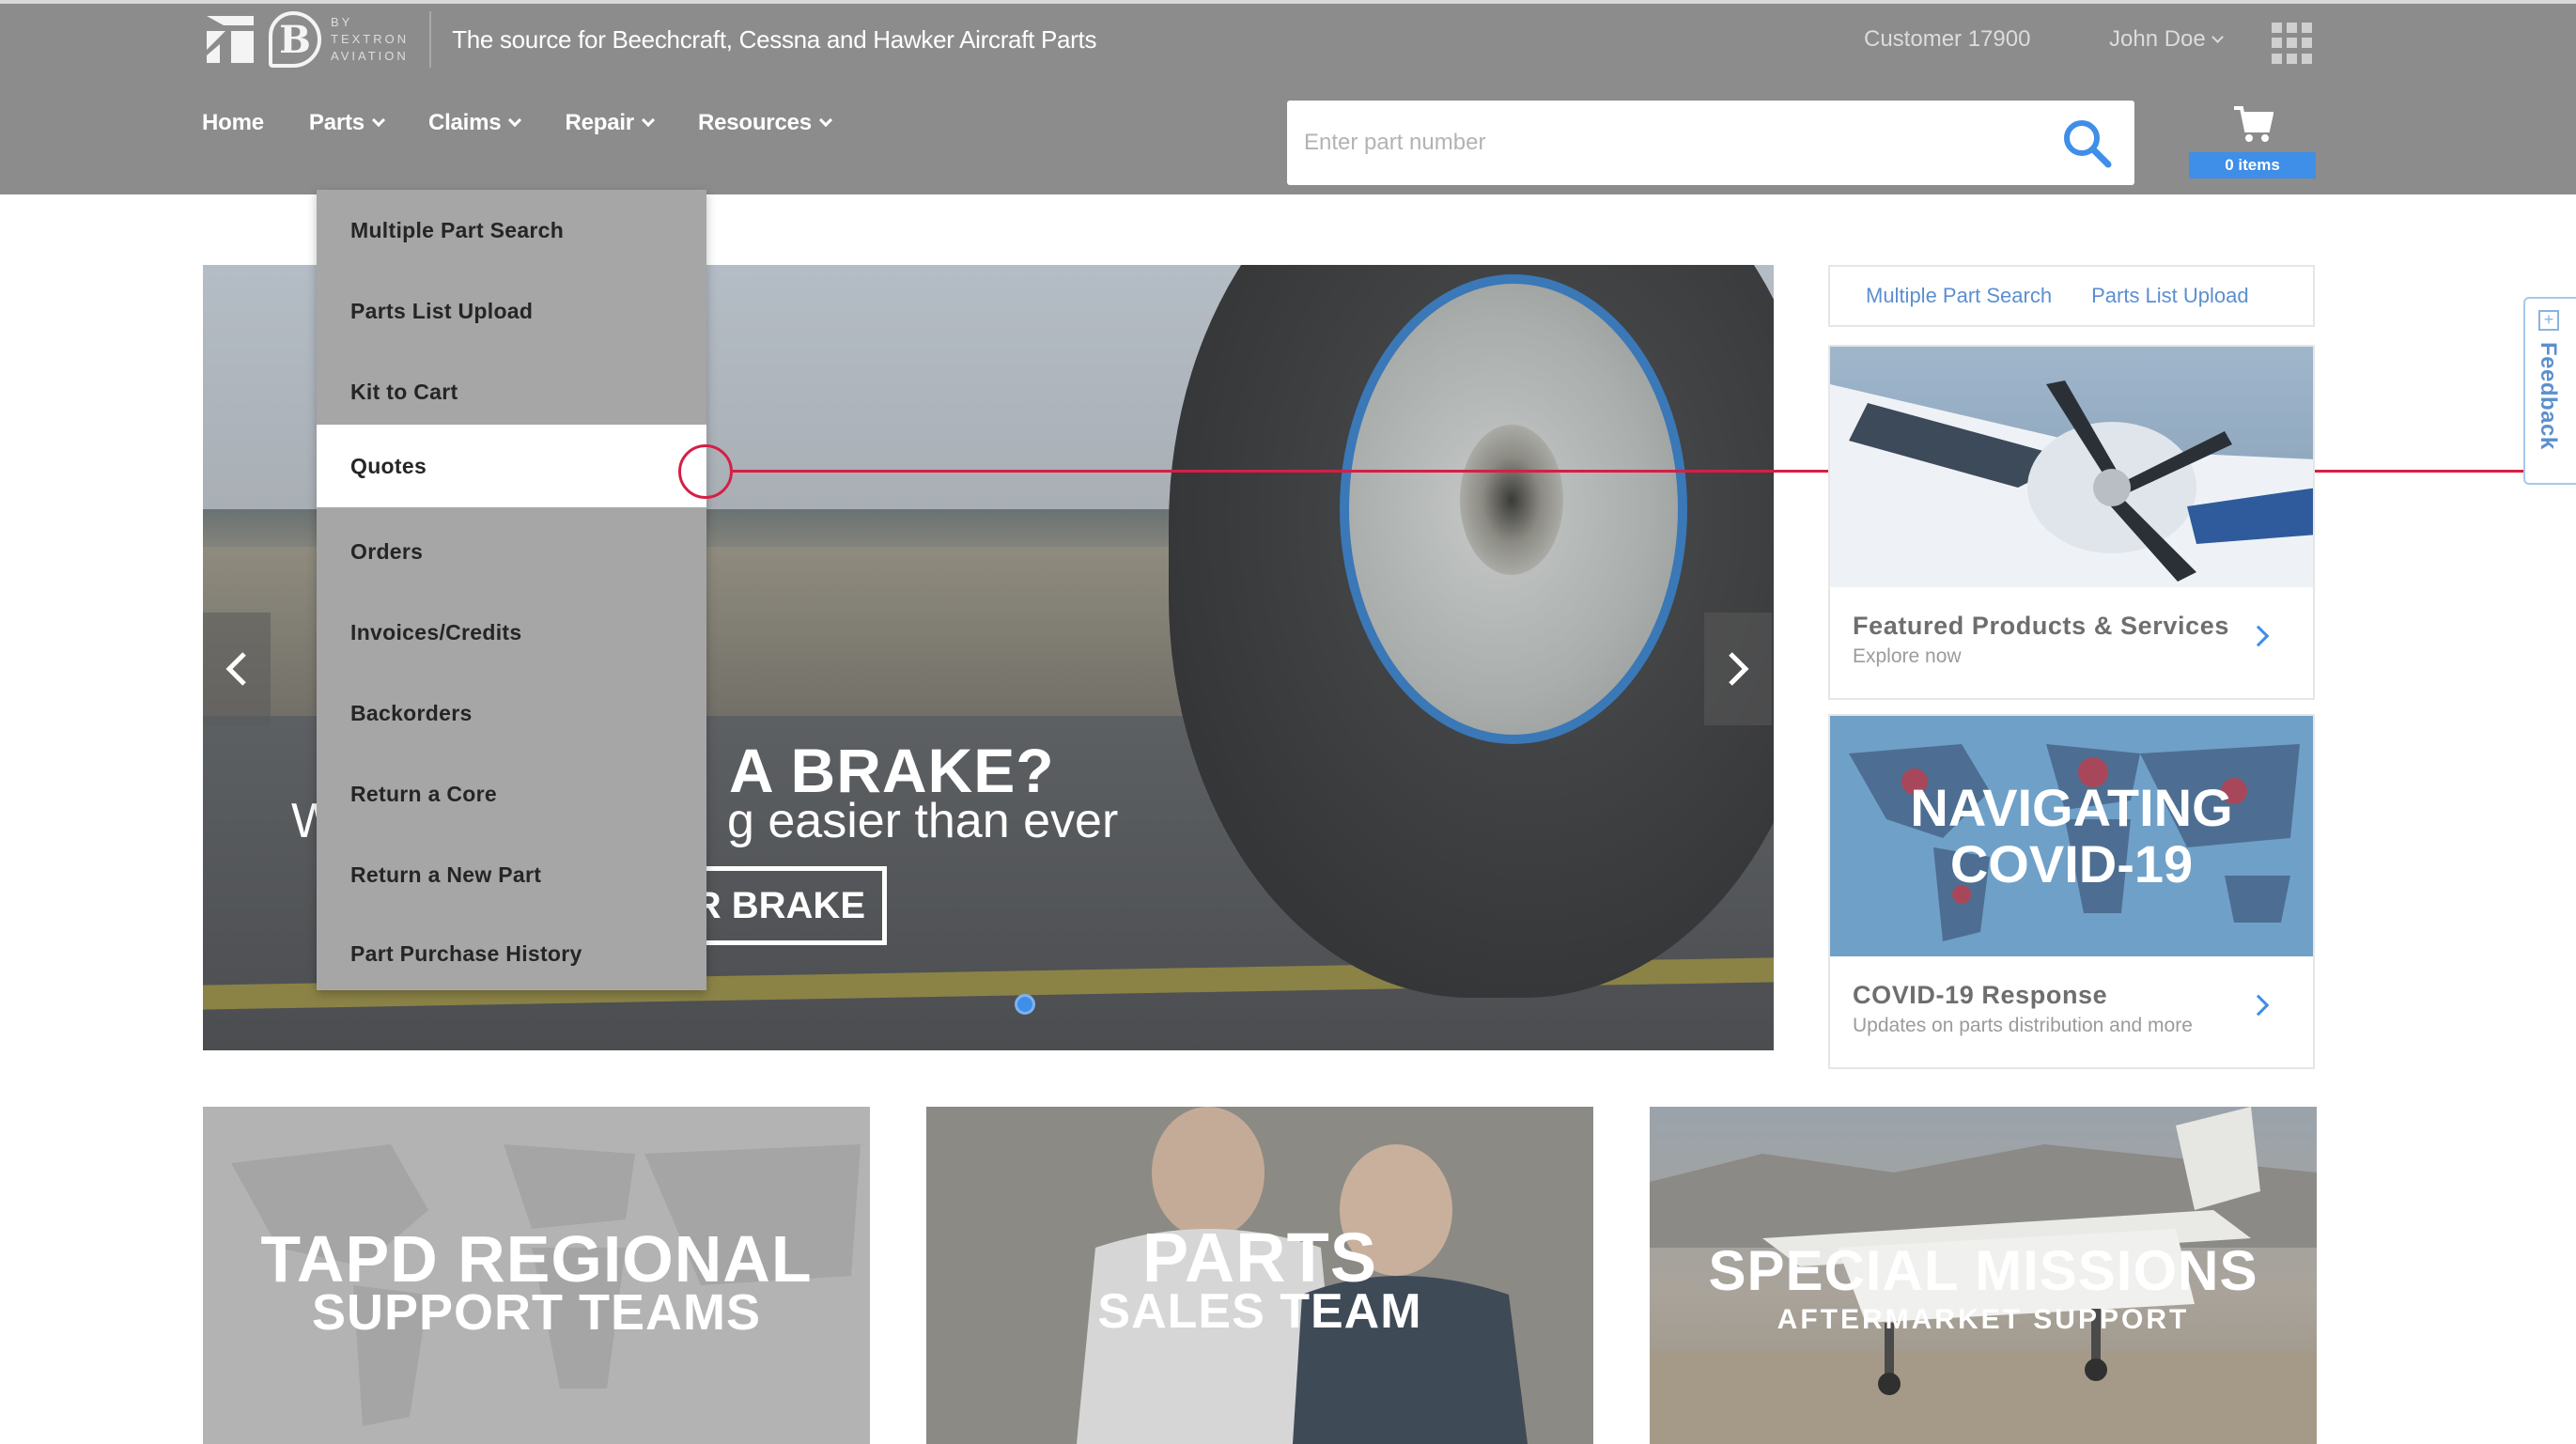 The width and height of the screenshot is (2576, 1444). I want to click on tile-title: SPECIAL MISSIONS, so click(1983, 1270).